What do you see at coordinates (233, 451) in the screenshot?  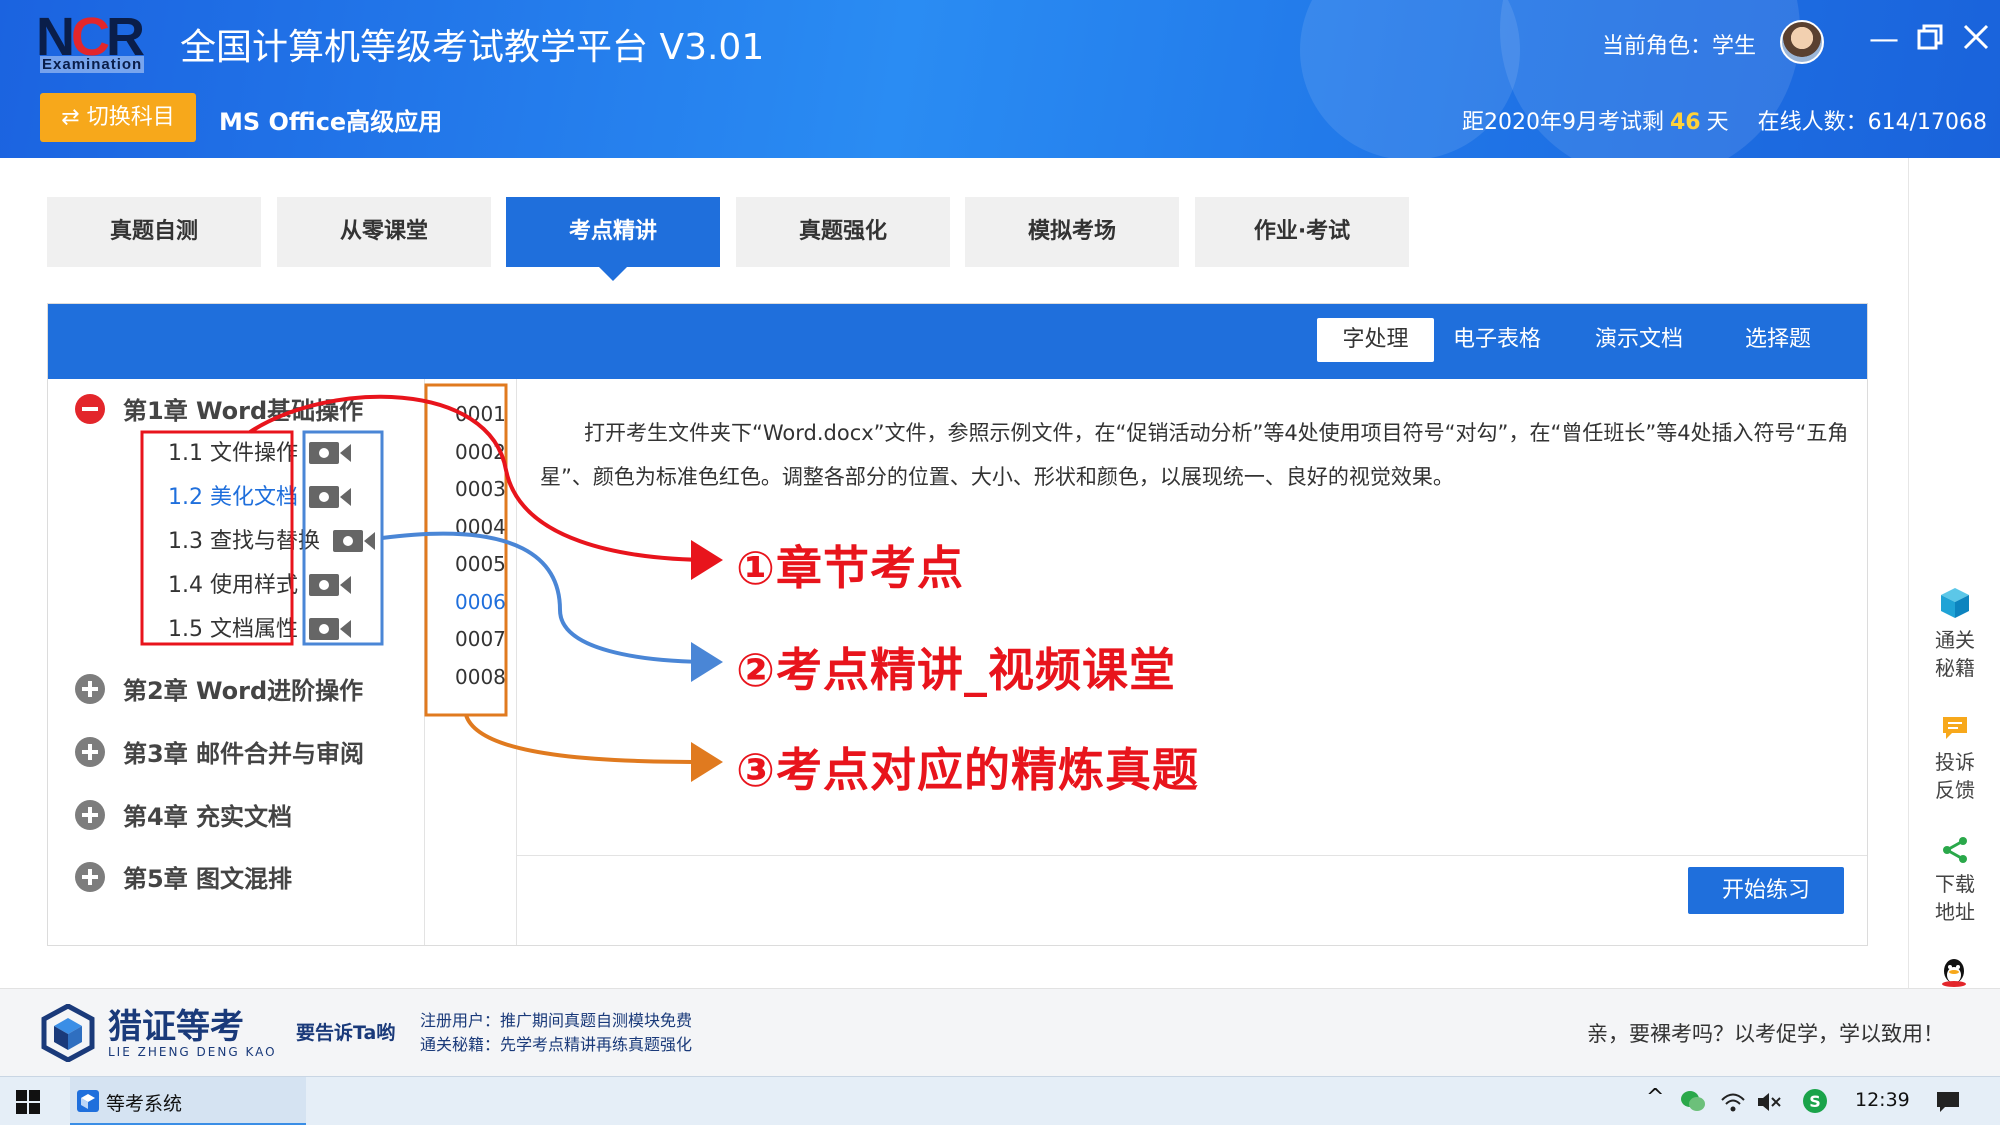 I see `section-1-1: 1.1 文件操作` at bounding box center [233, 451].